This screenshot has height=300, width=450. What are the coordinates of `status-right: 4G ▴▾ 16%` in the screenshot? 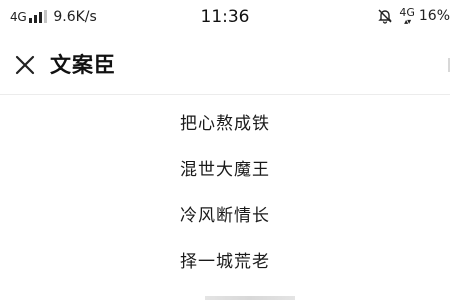 It's located at (413, 16).